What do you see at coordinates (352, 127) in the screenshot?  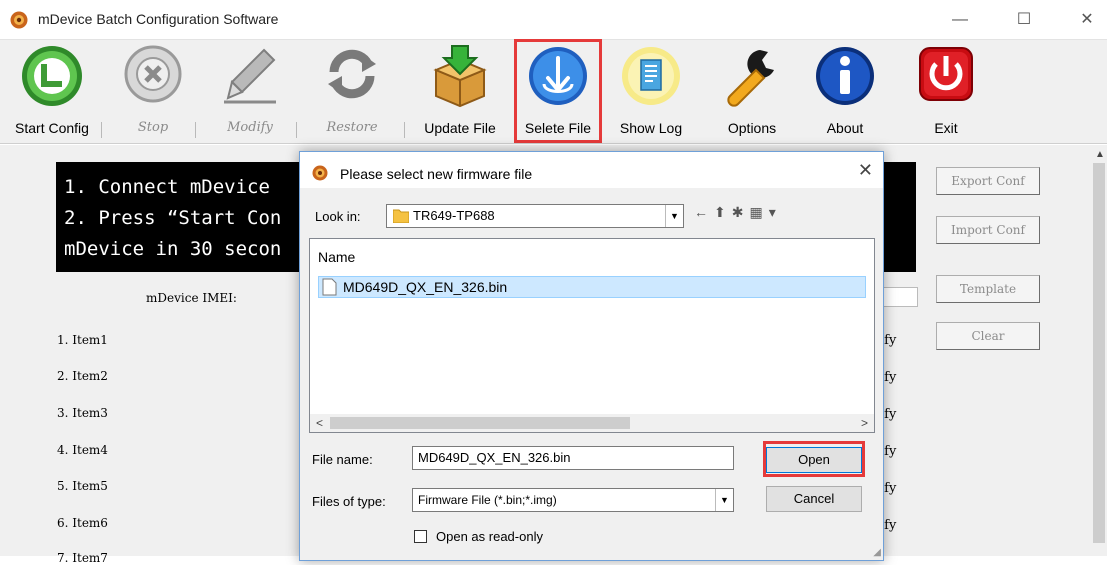 I see `restore-label: Restore` at bounding box center [352, 127].